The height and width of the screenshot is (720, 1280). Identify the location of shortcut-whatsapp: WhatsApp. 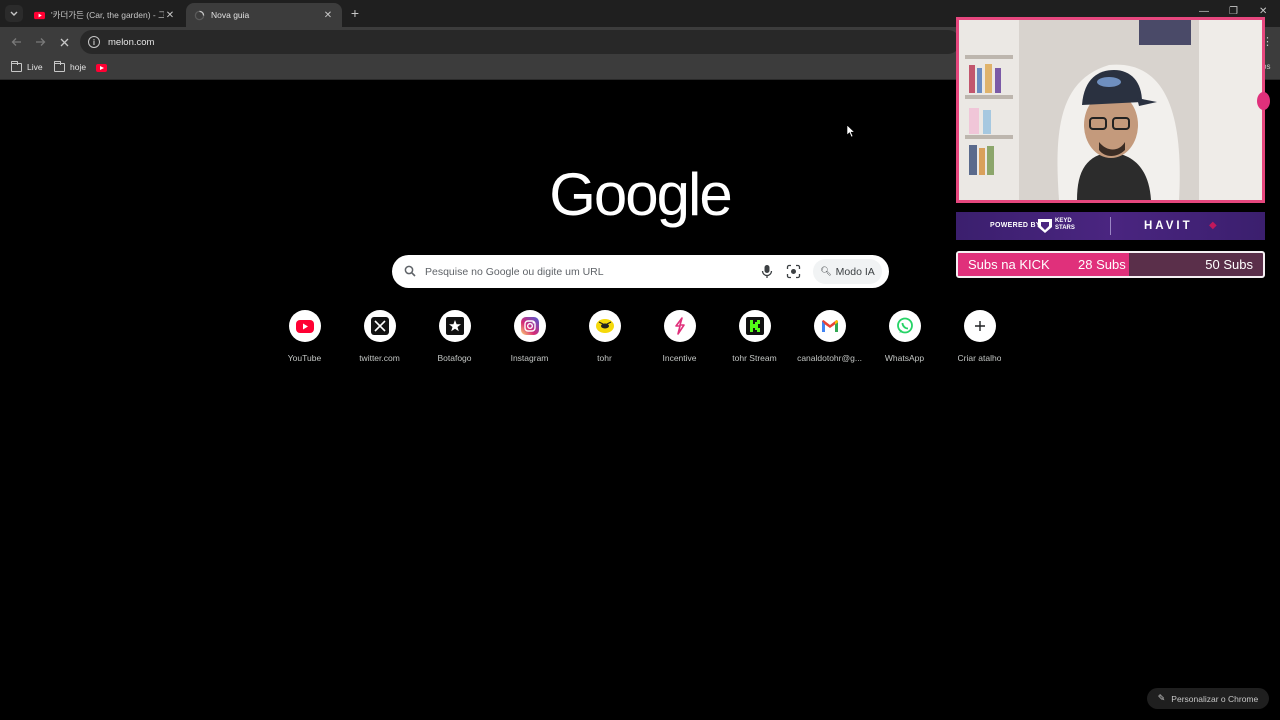
(904, 340).